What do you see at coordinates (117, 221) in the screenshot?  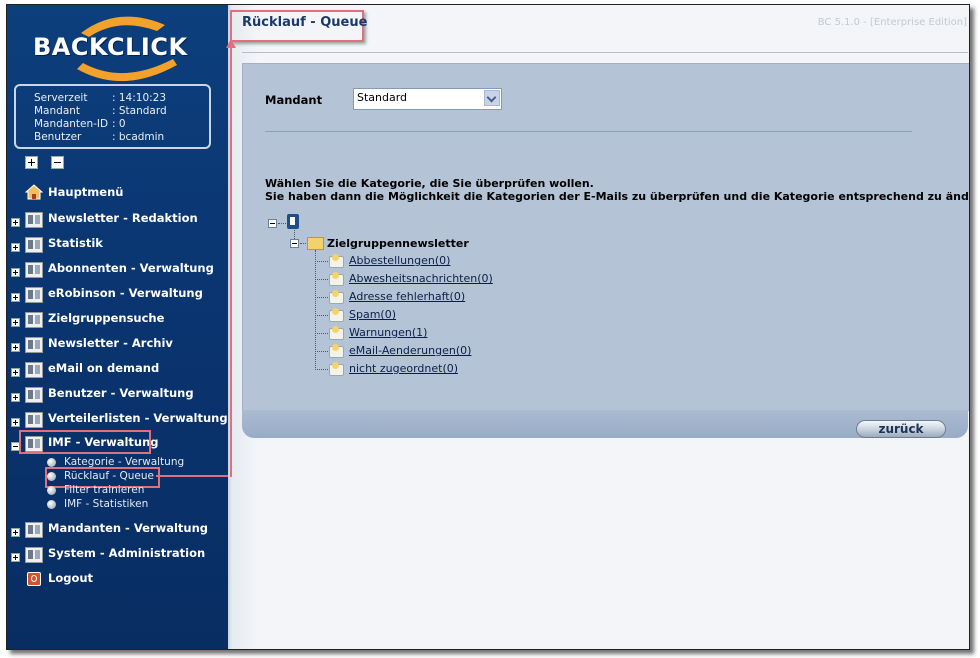 I see `sidebar-item-newsletter-redaktion: Newsletter - Redaktion` at bounding box center [117, 221].